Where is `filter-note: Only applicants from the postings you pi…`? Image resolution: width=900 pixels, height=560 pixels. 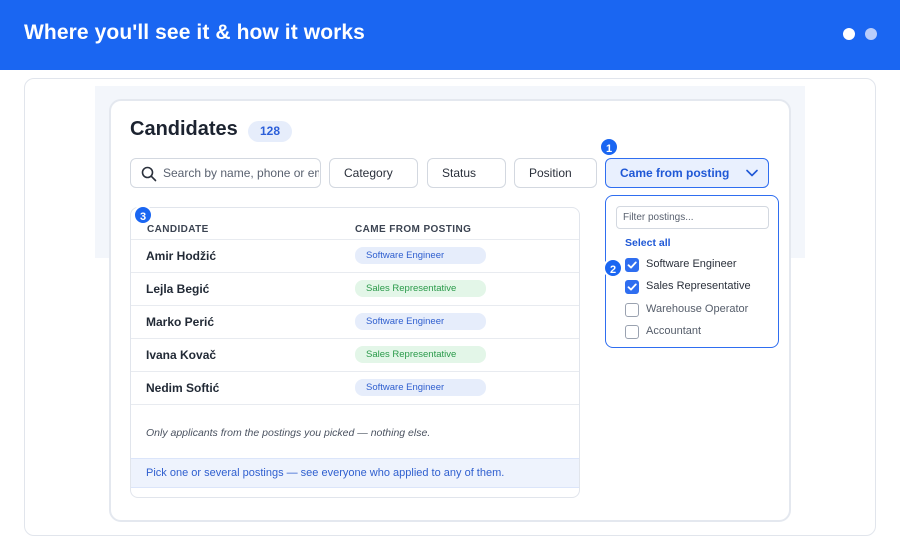 filter-note: Only applicants from the postings you pi… is located at coordinates (288, 433).